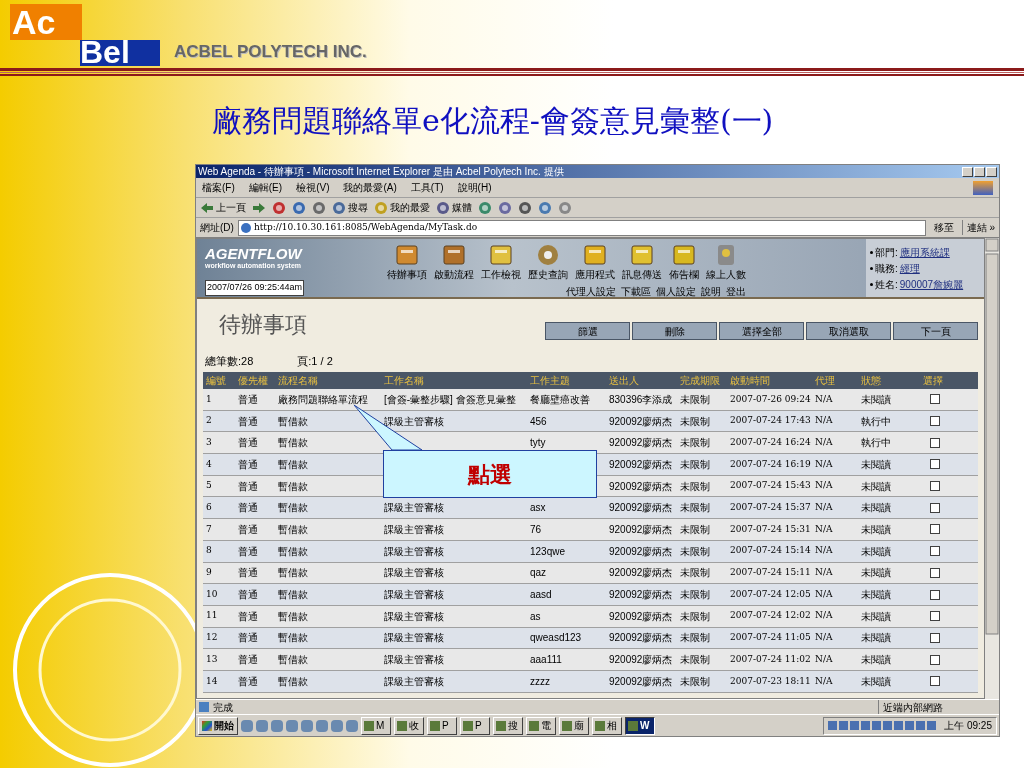  Describe the element at coordinates (711, 291) in the screenshot. I see `nav-link: 說明` at that location.